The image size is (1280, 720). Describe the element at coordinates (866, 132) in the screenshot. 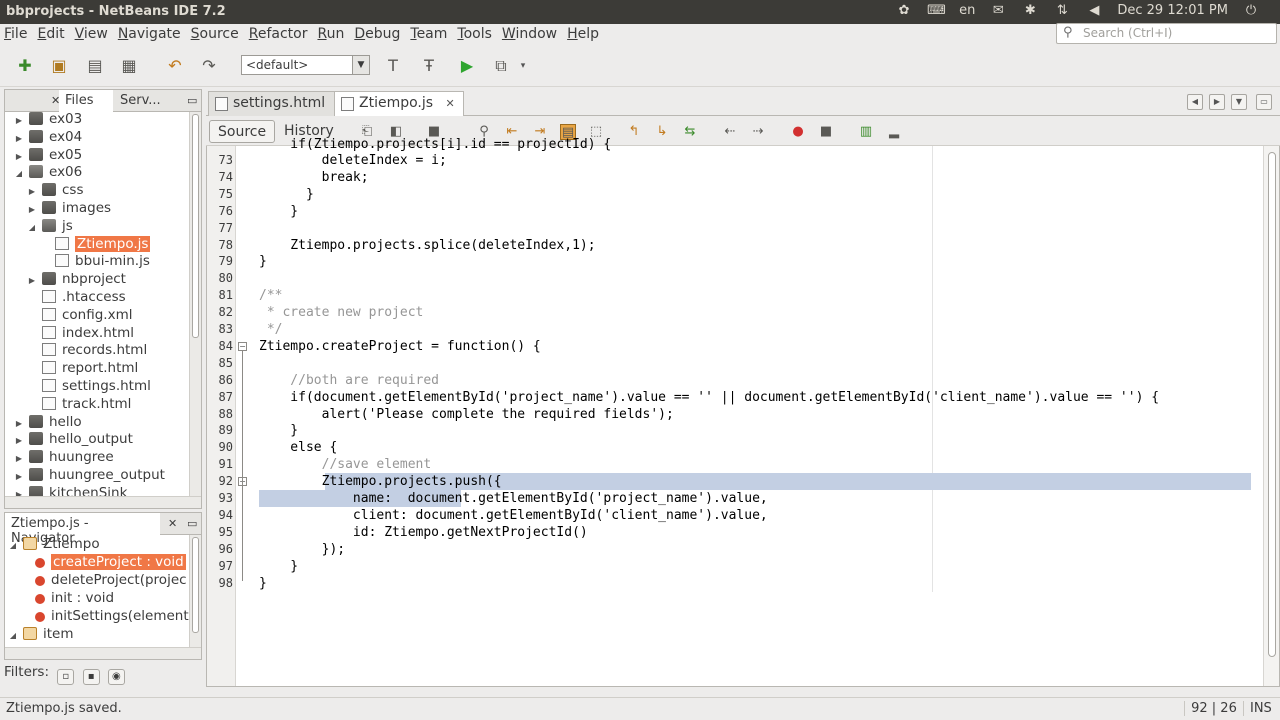

I see `comment-icon: ▥` at that location.